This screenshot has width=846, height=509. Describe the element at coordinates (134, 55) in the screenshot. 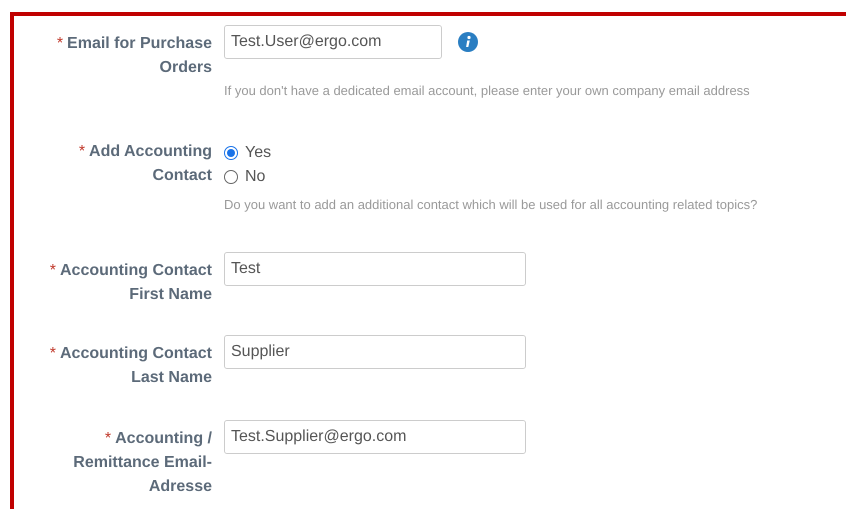

I see `field-label: * Email for Purchase Orders` at that location.